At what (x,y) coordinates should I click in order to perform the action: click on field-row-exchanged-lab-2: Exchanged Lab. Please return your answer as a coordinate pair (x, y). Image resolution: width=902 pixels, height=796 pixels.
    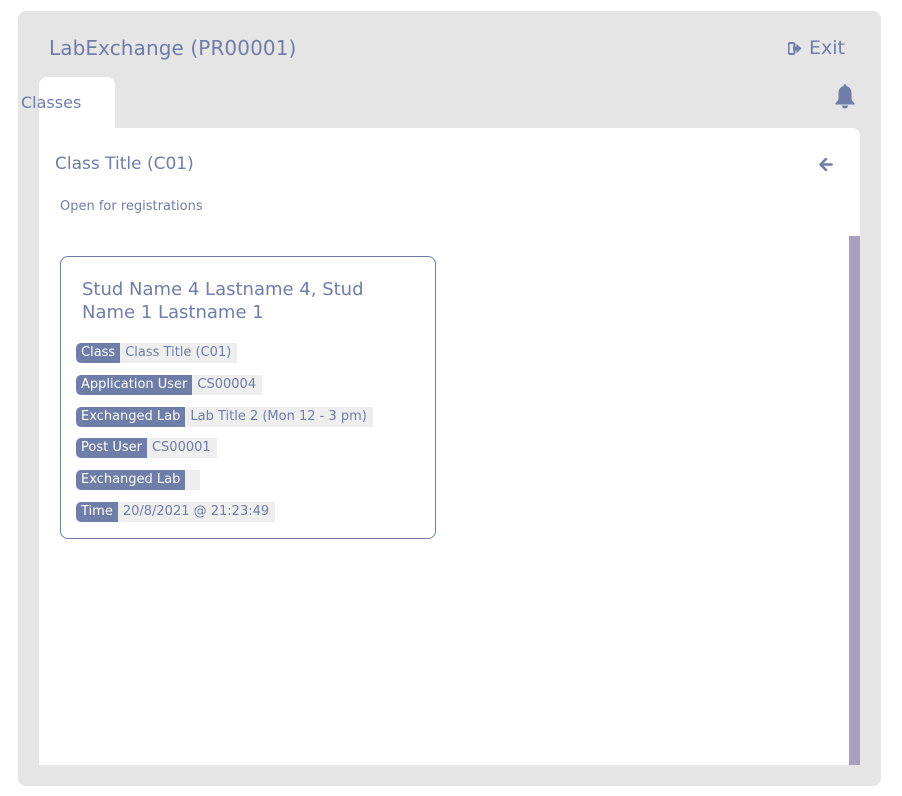
    Looking at the image, I should click on (138, 480).